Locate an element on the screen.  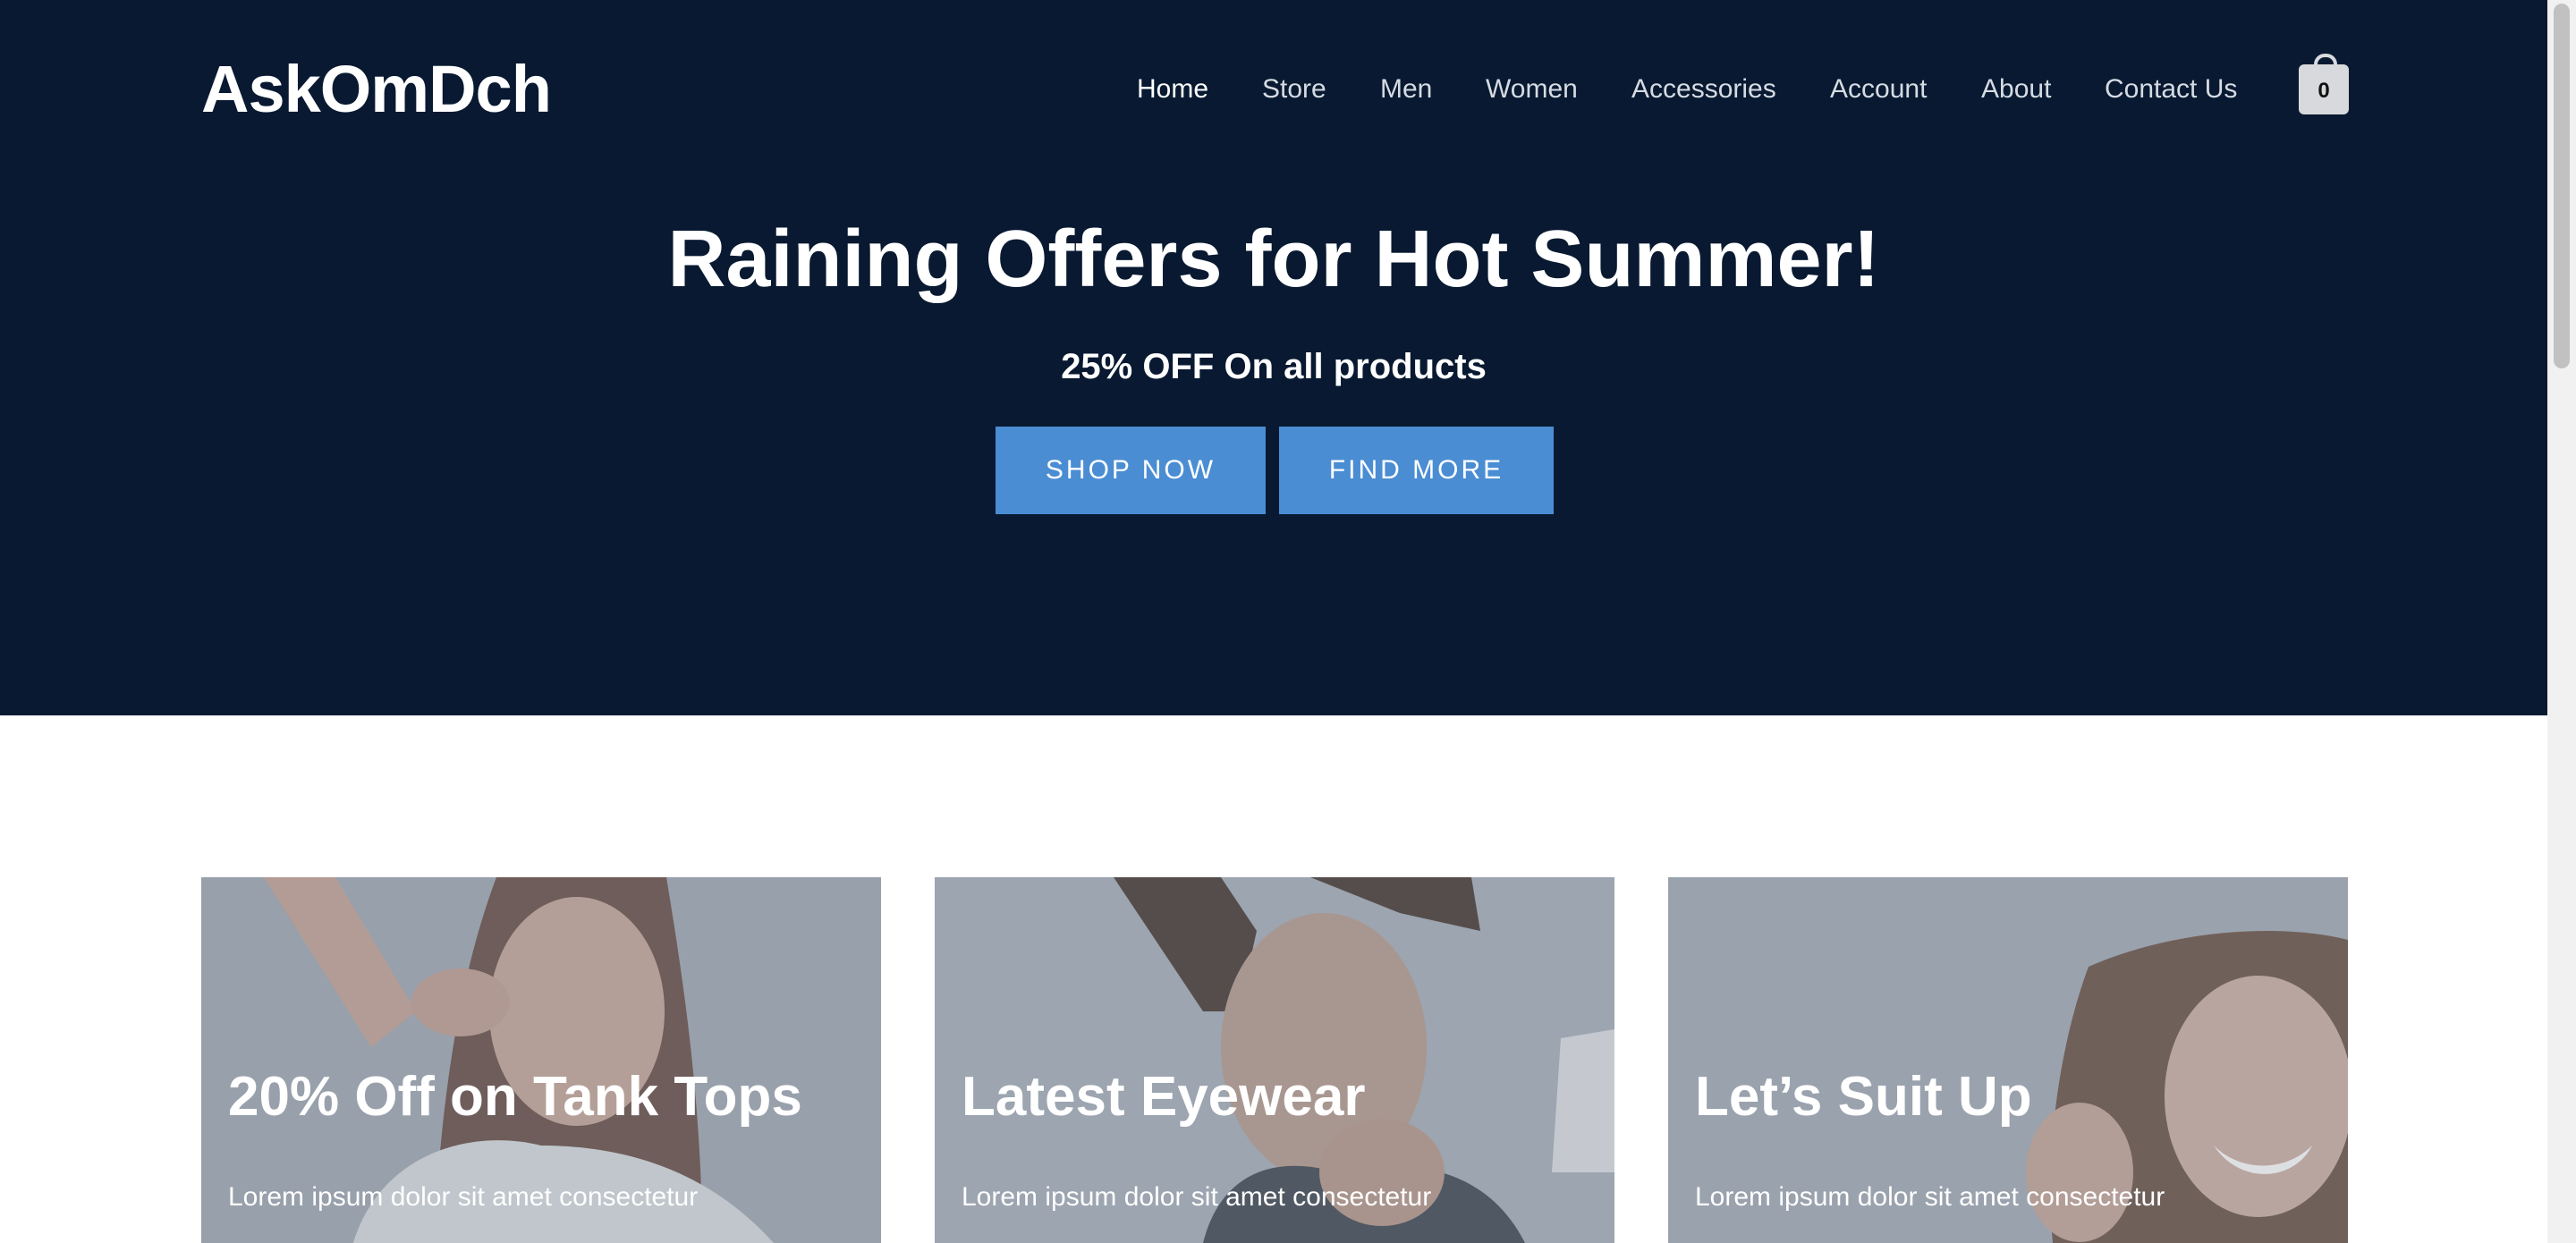
nav-contact-us: Contact Us is located at coordinates (2171, 89).